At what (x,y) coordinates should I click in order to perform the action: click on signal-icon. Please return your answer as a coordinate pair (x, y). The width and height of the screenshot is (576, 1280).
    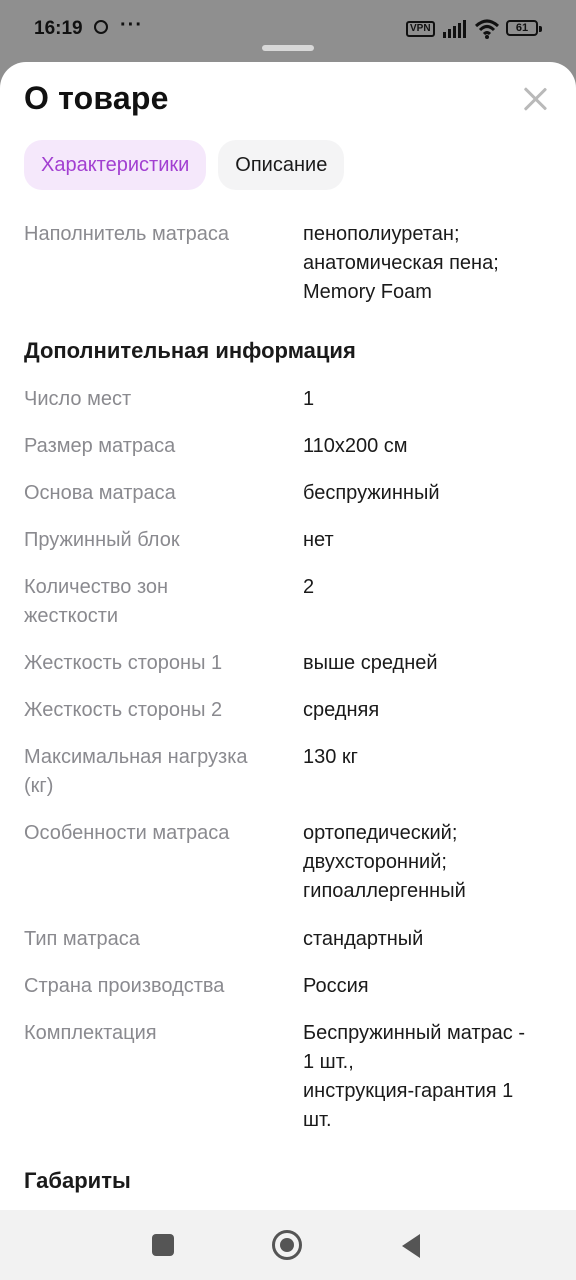
    Looking at the image, I should click on (454, 29).